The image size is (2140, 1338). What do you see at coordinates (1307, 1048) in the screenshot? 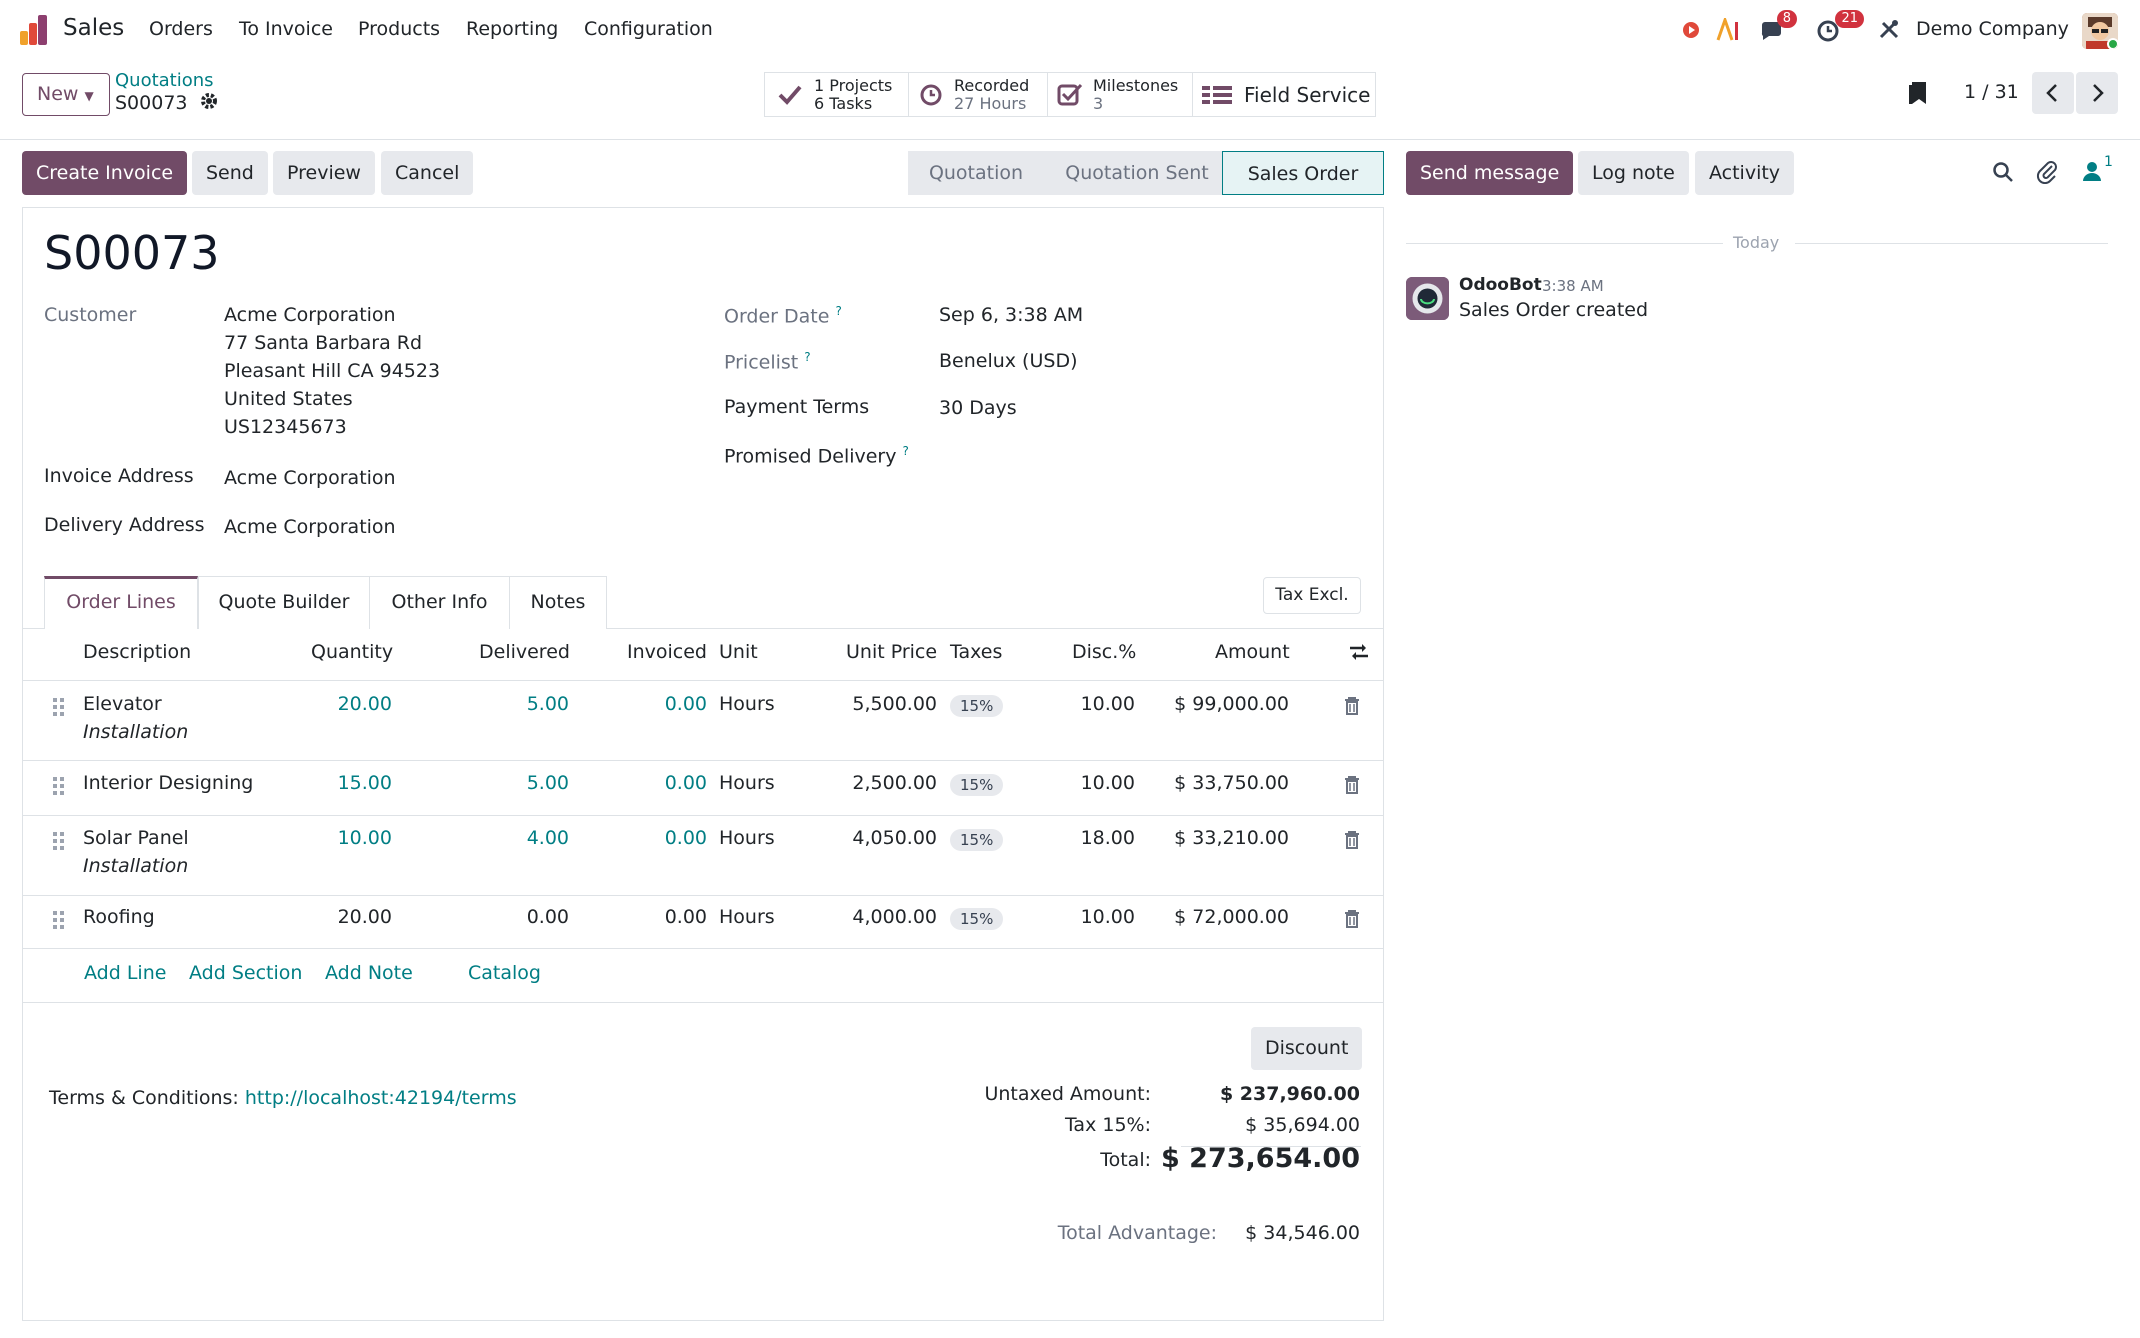
I see `discount-button: Discount` at bounding box center [1307, 1048].